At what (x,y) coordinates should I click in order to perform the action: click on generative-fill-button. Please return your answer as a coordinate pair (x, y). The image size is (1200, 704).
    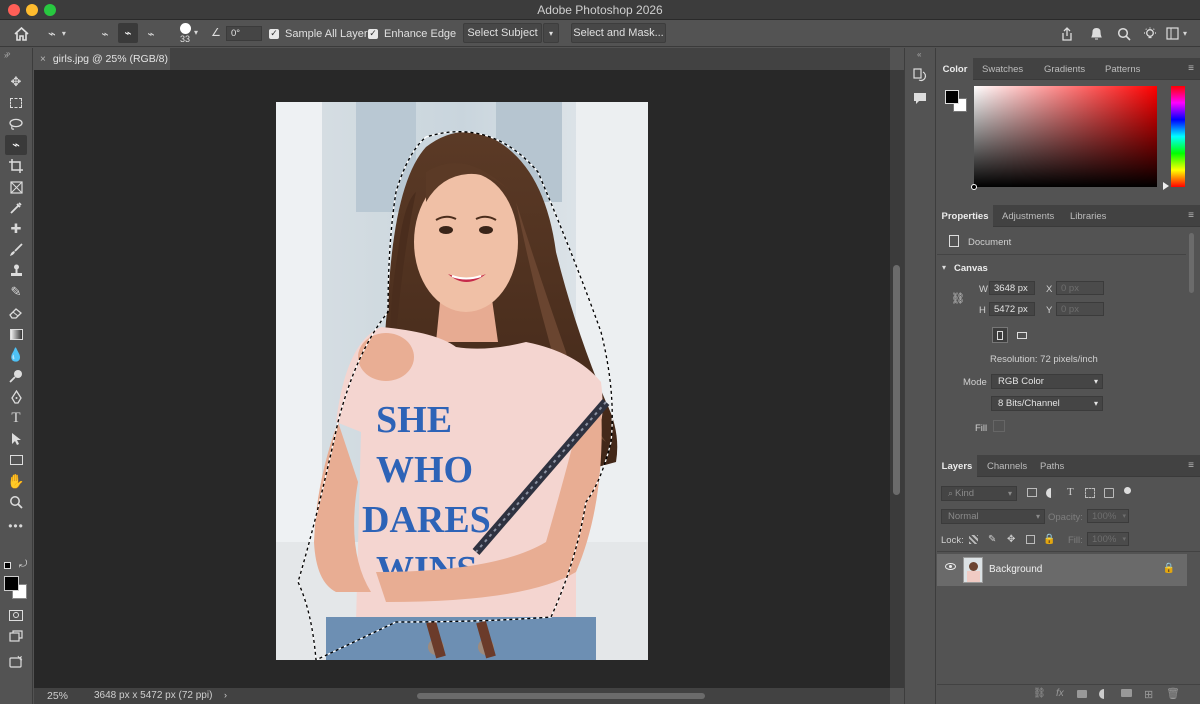
    Looking at the image, I should click on (16, 661).